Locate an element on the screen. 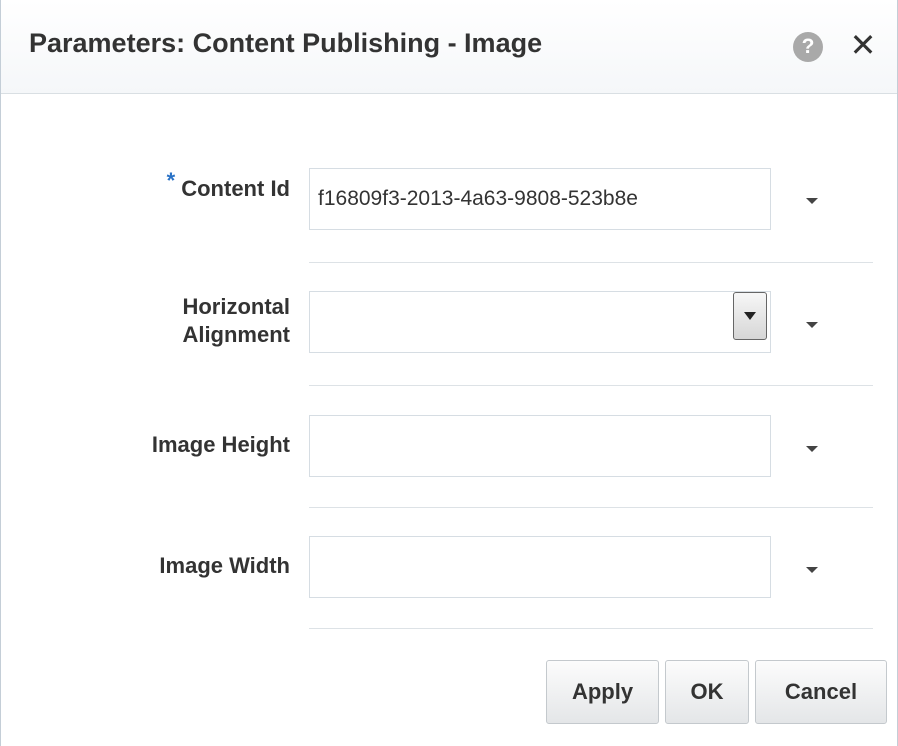 This screenshot has height=746, width=898. image-width-label: Image Width is located at coordinates (224, 565).